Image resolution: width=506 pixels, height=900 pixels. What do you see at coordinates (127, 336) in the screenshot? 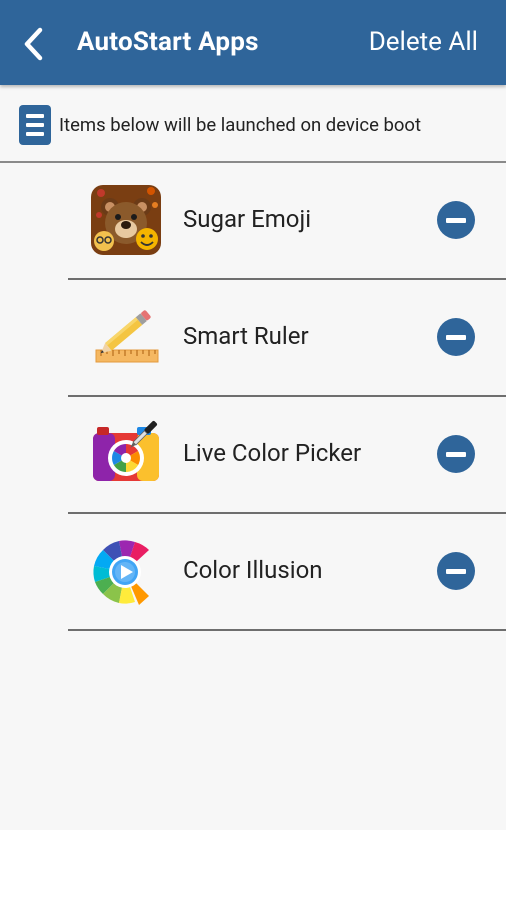
I see `smart-ruler-icon` at bounding box center [127, 336].